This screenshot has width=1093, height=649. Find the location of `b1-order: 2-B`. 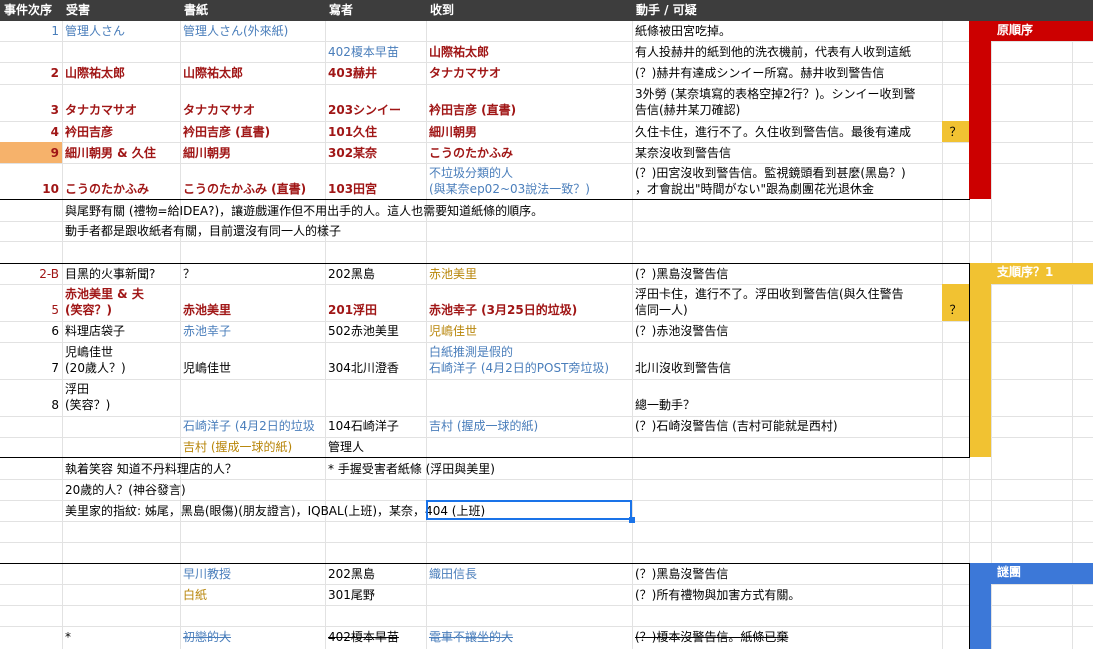

b1-order: 2-B is located at coordinates (31, 274).